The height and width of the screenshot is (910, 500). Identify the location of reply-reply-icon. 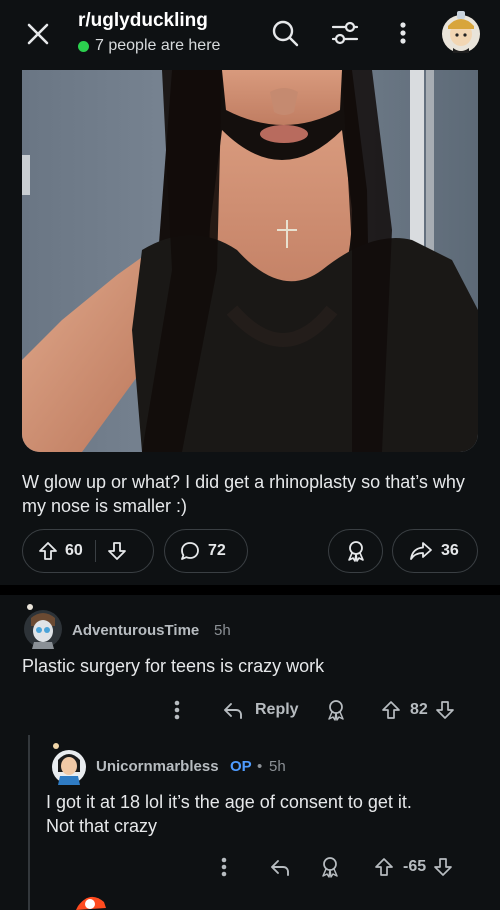
(280, 867).